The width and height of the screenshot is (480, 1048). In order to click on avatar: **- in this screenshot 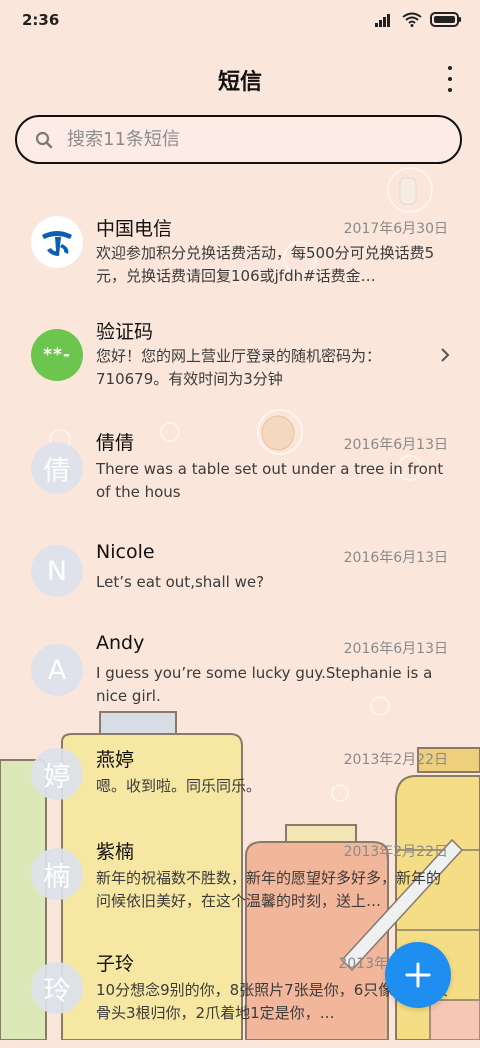, I will do `click(57, 355)`.